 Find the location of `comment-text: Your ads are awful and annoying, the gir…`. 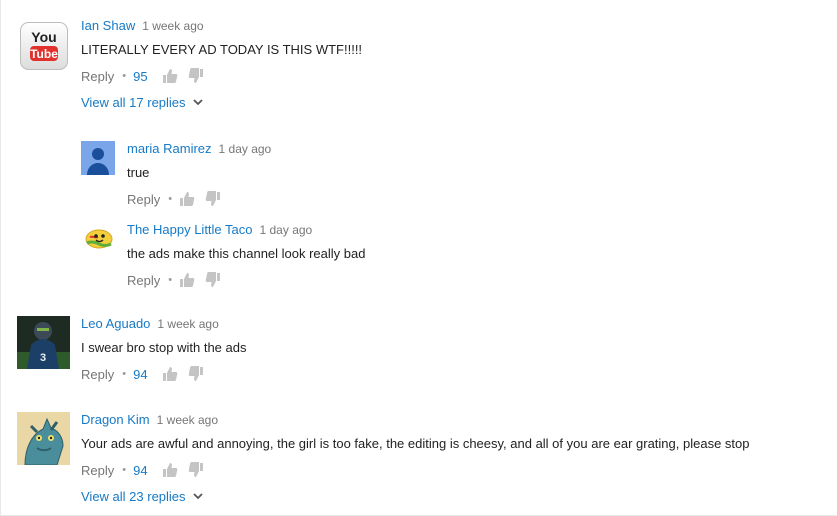

comment-text: Your ads are awful and annoying, the gir… is located at coordinates (415, 443).